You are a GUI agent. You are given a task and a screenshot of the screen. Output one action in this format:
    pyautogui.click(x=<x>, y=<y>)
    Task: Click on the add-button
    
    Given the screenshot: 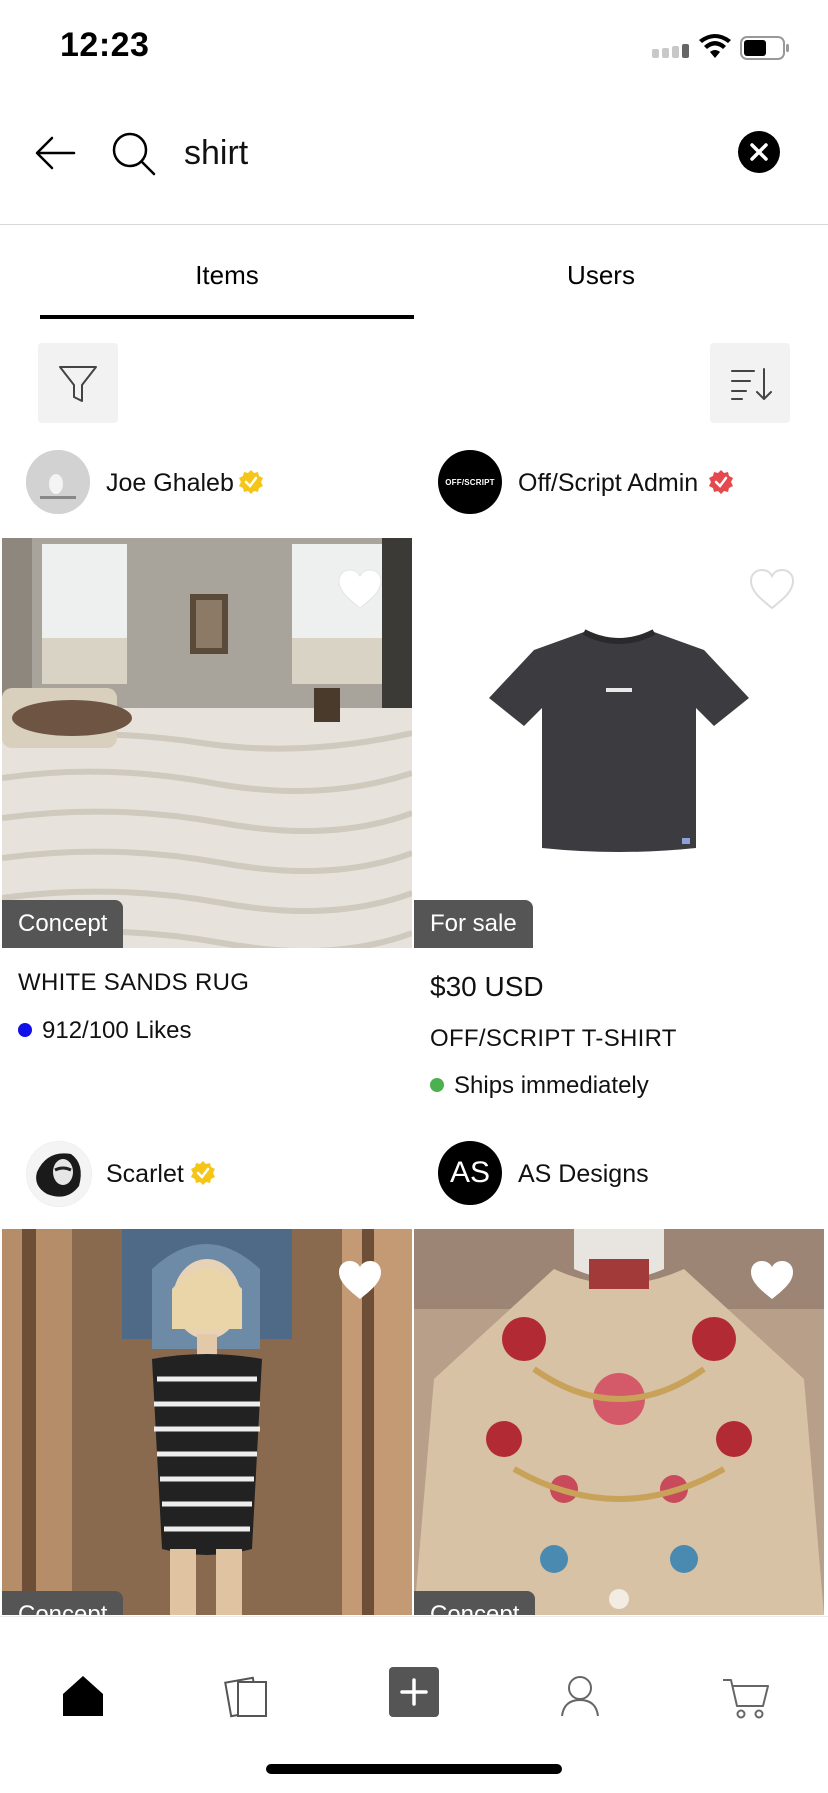 What is the action you would take?
    pyautogui.click(x=414, y=1692)
    